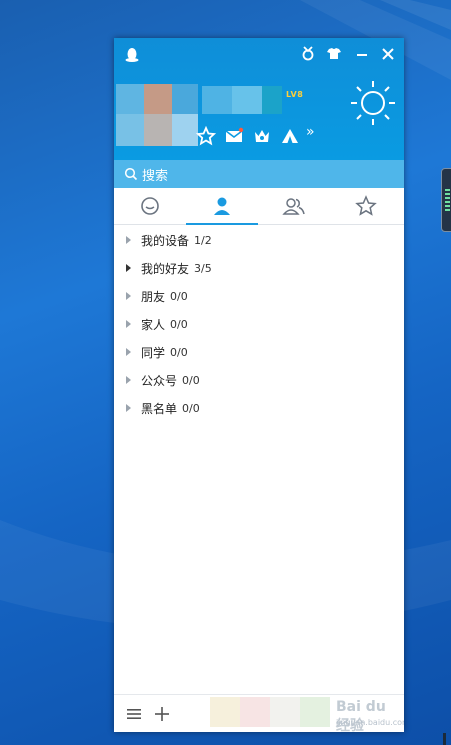  What do you see at coordinates (159, 408) in the screenshot?
I see `group-name: 黑名单` at bounding box center [159, 408].